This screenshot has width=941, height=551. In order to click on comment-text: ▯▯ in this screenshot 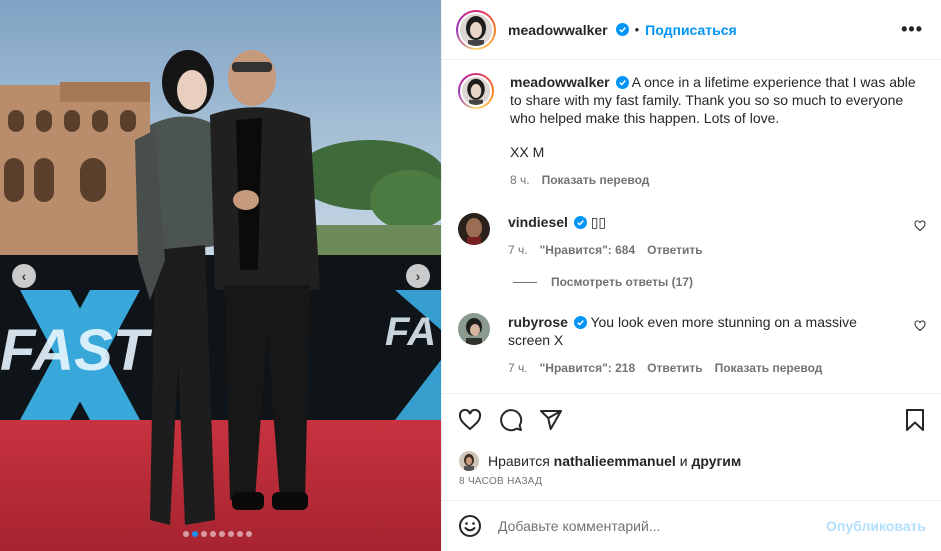, I will do `click(598, 222)`.